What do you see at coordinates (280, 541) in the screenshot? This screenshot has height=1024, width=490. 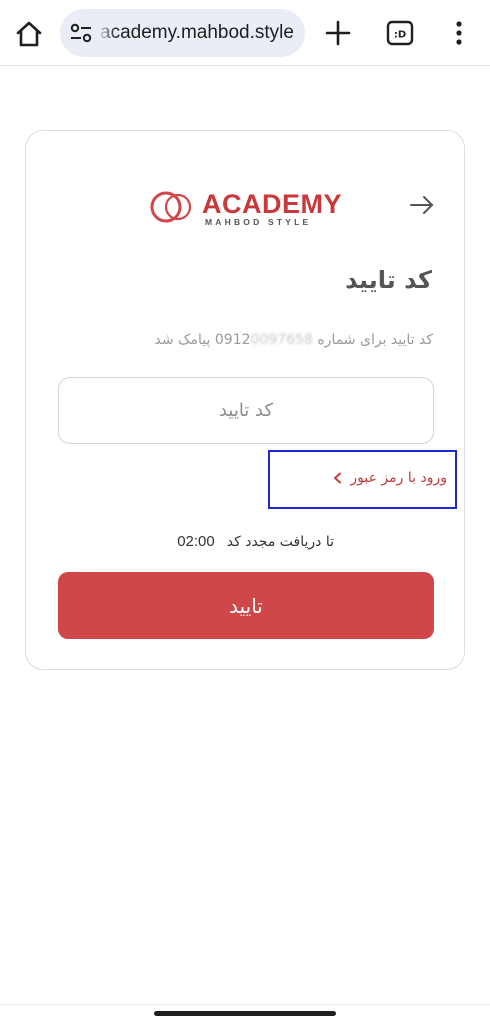 I see `resend-text: تا دریافت مجدد کد` at bounding box center [280, 541].